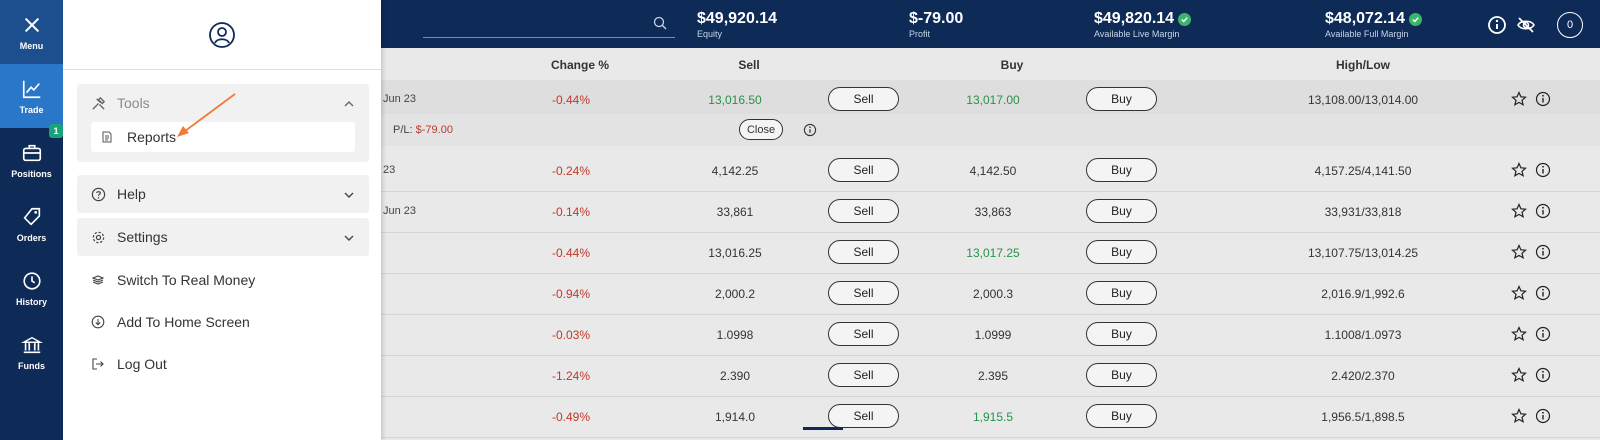 The image size is (1600, 440). Describe the element at coordinates (31, 344) in the screenshot. I see `bank-icon` at that location.